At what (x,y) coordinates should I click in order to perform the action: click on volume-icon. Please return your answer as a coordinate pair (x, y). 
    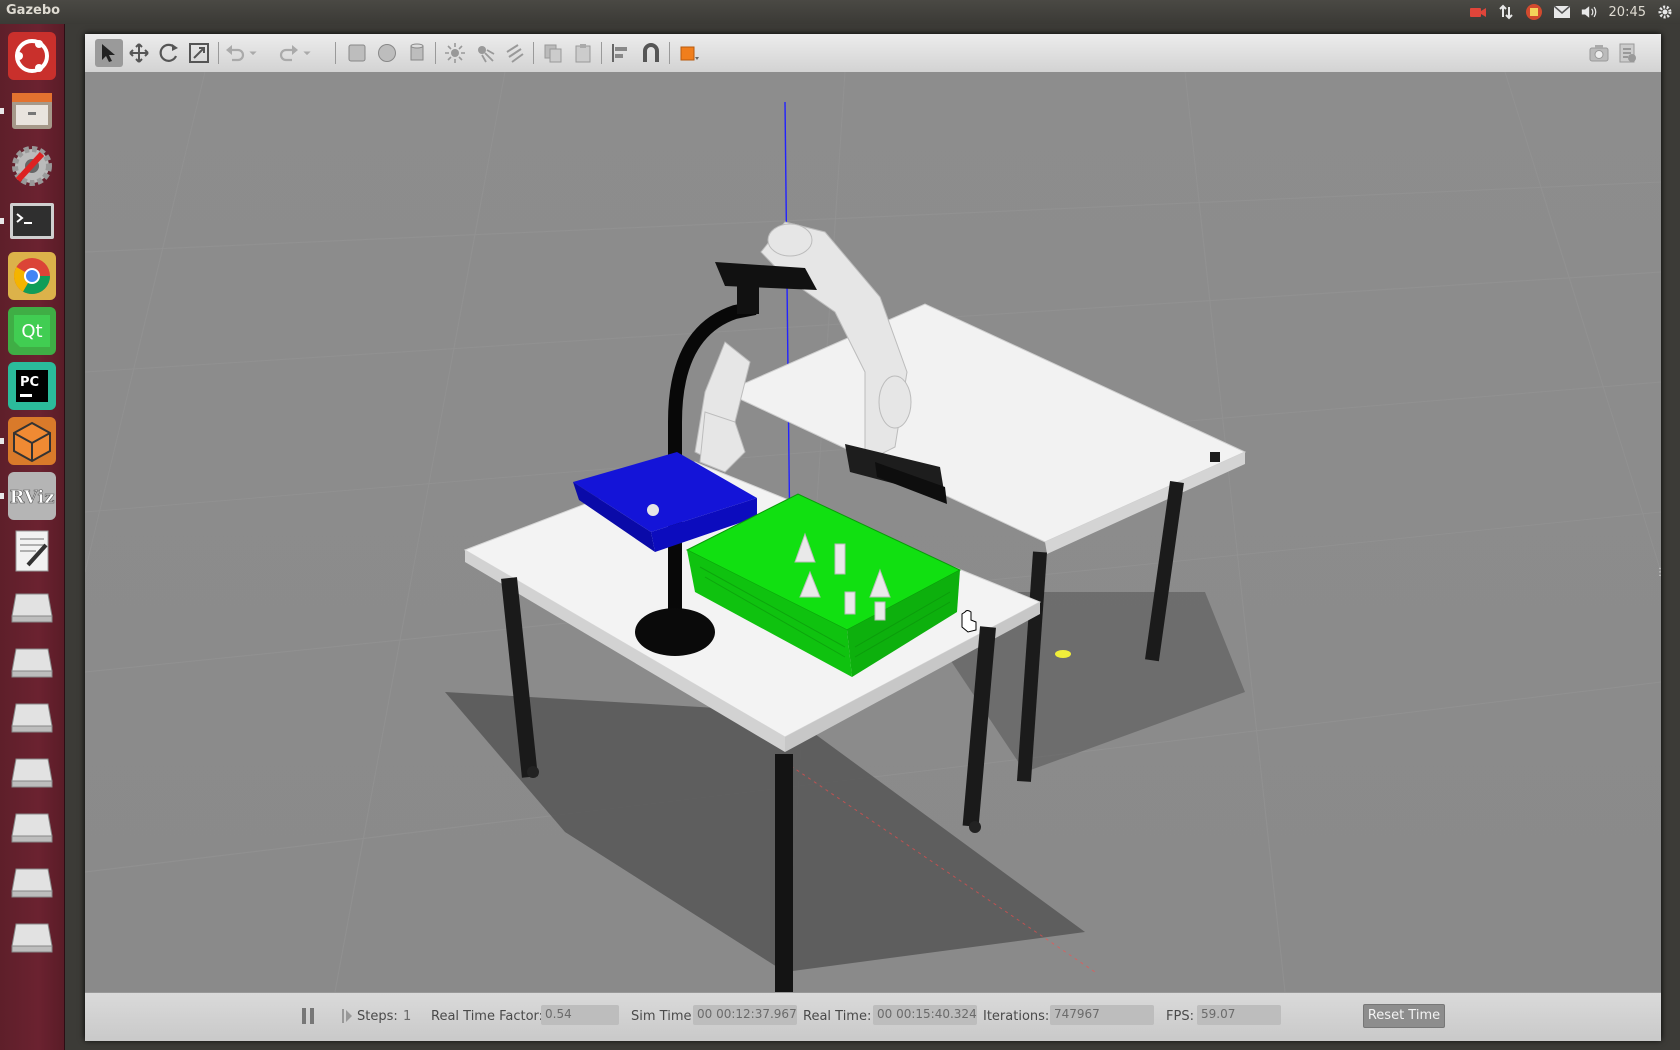
    Looking at the image, I should click on (1590, 12).